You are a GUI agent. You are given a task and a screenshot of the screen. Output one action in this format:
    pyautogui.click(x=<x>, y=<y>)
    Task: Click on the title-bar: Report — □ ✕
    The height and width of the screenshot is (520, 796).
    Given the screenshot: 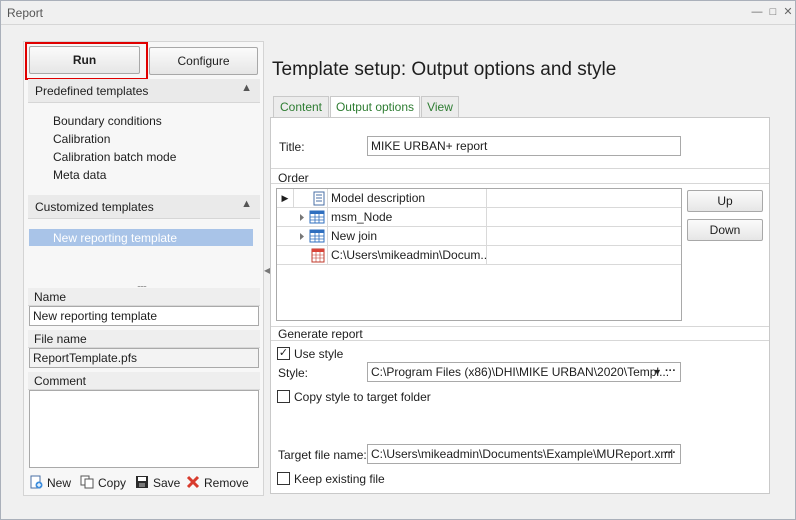 What is the action you would take?
    pyautogui.click(x=398, y=13)
    